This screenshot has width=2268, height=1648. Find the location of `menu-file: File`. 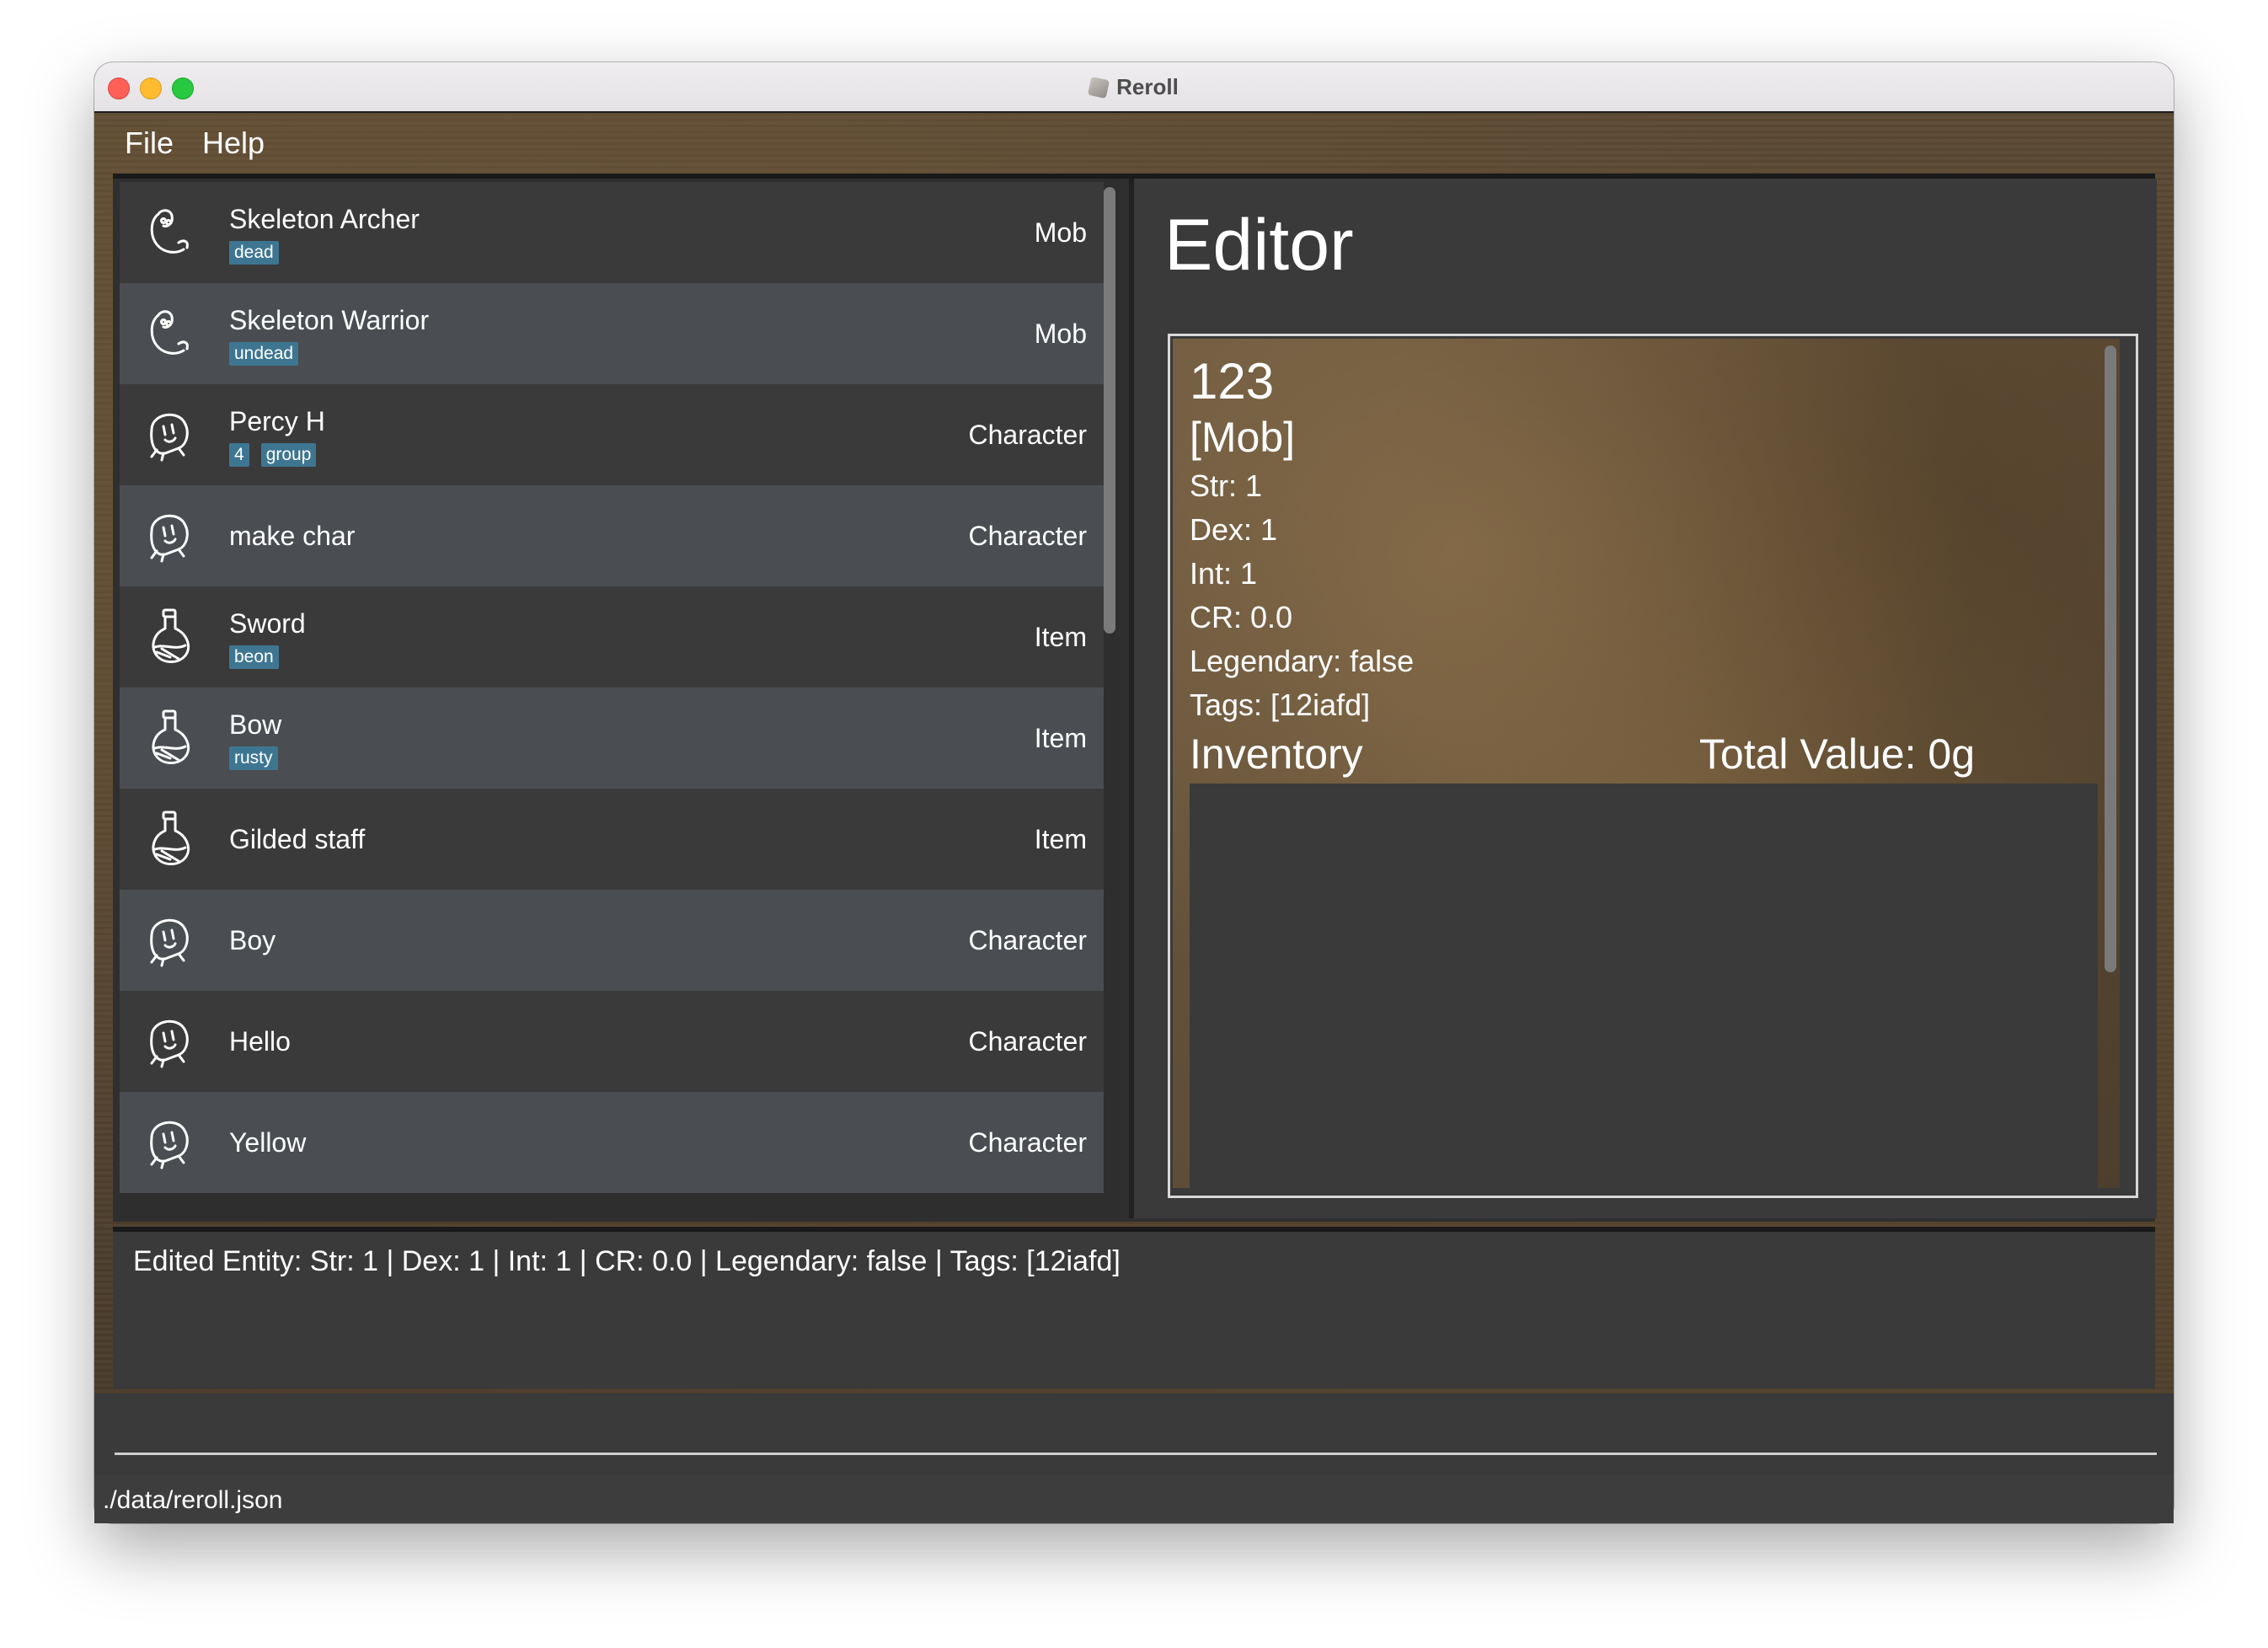

menu-file: File is located at coordinates (150, 143).